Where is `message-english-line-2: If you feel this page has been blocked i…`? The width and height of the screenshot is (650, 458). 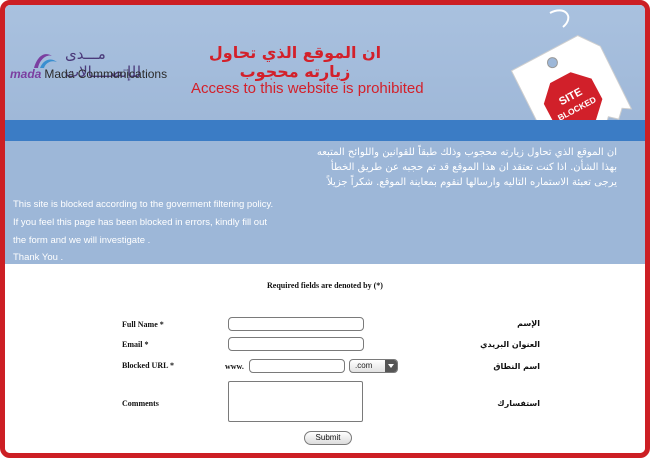 message-english-line-2: If you feel this page has been blocked i… is located at coordinates (140, 222).